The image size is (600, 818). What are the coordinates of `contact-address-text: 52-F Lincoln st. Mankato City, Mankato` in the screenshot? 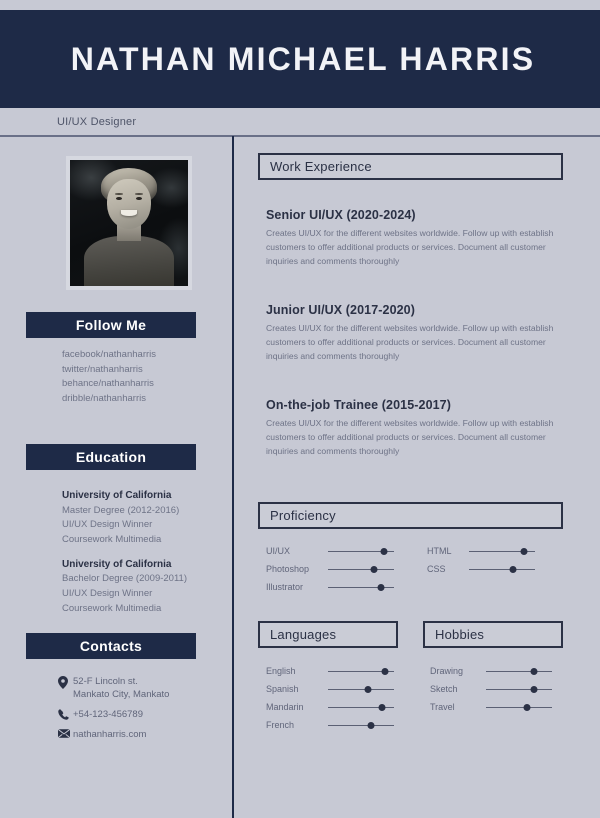 It's located at (121, 688).